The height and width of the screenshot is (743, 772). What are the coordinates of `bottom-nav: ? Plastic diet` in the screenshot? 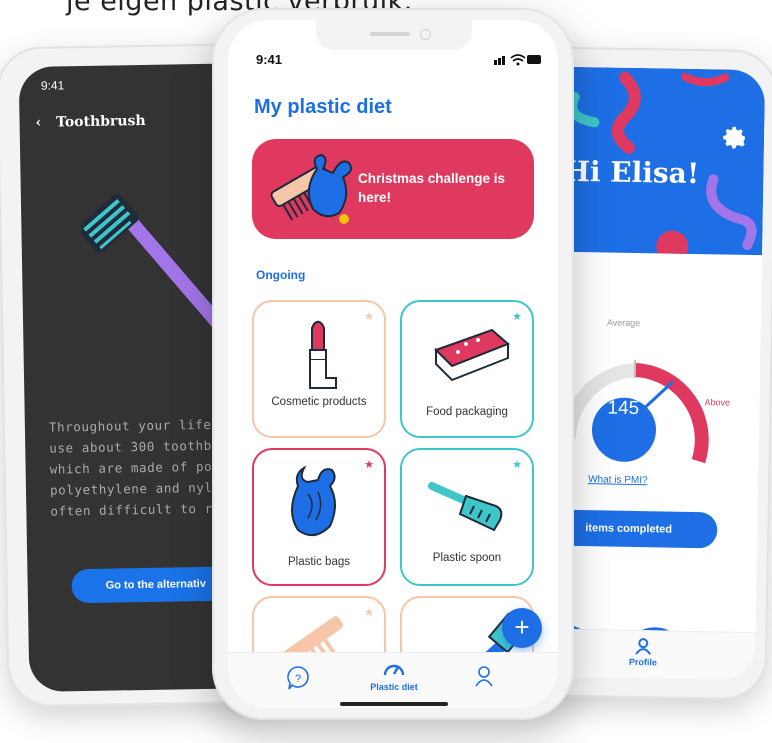 It's located at (393, 680).